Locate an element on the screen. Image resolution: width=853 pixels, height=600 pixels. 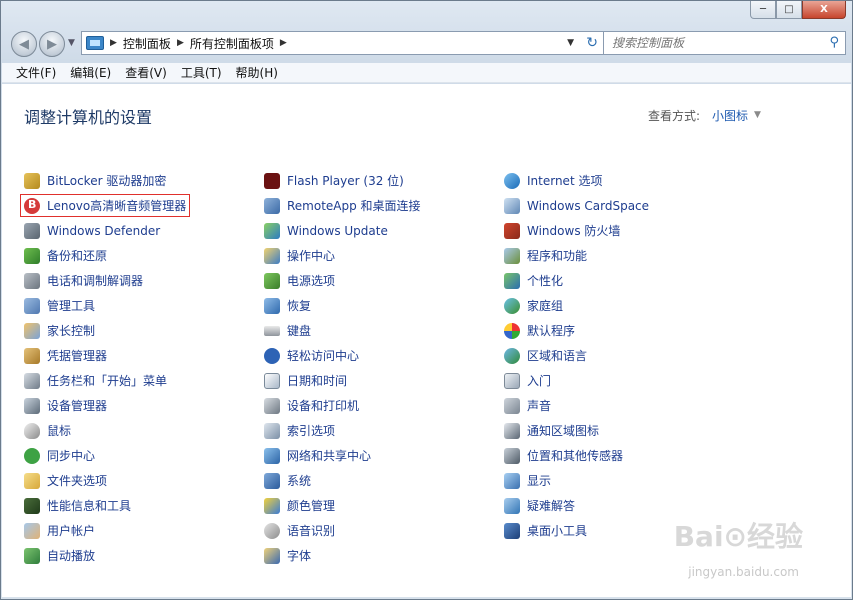
control-panel-item-label: 性能信息和工具 is located at coordinates (89, 506).